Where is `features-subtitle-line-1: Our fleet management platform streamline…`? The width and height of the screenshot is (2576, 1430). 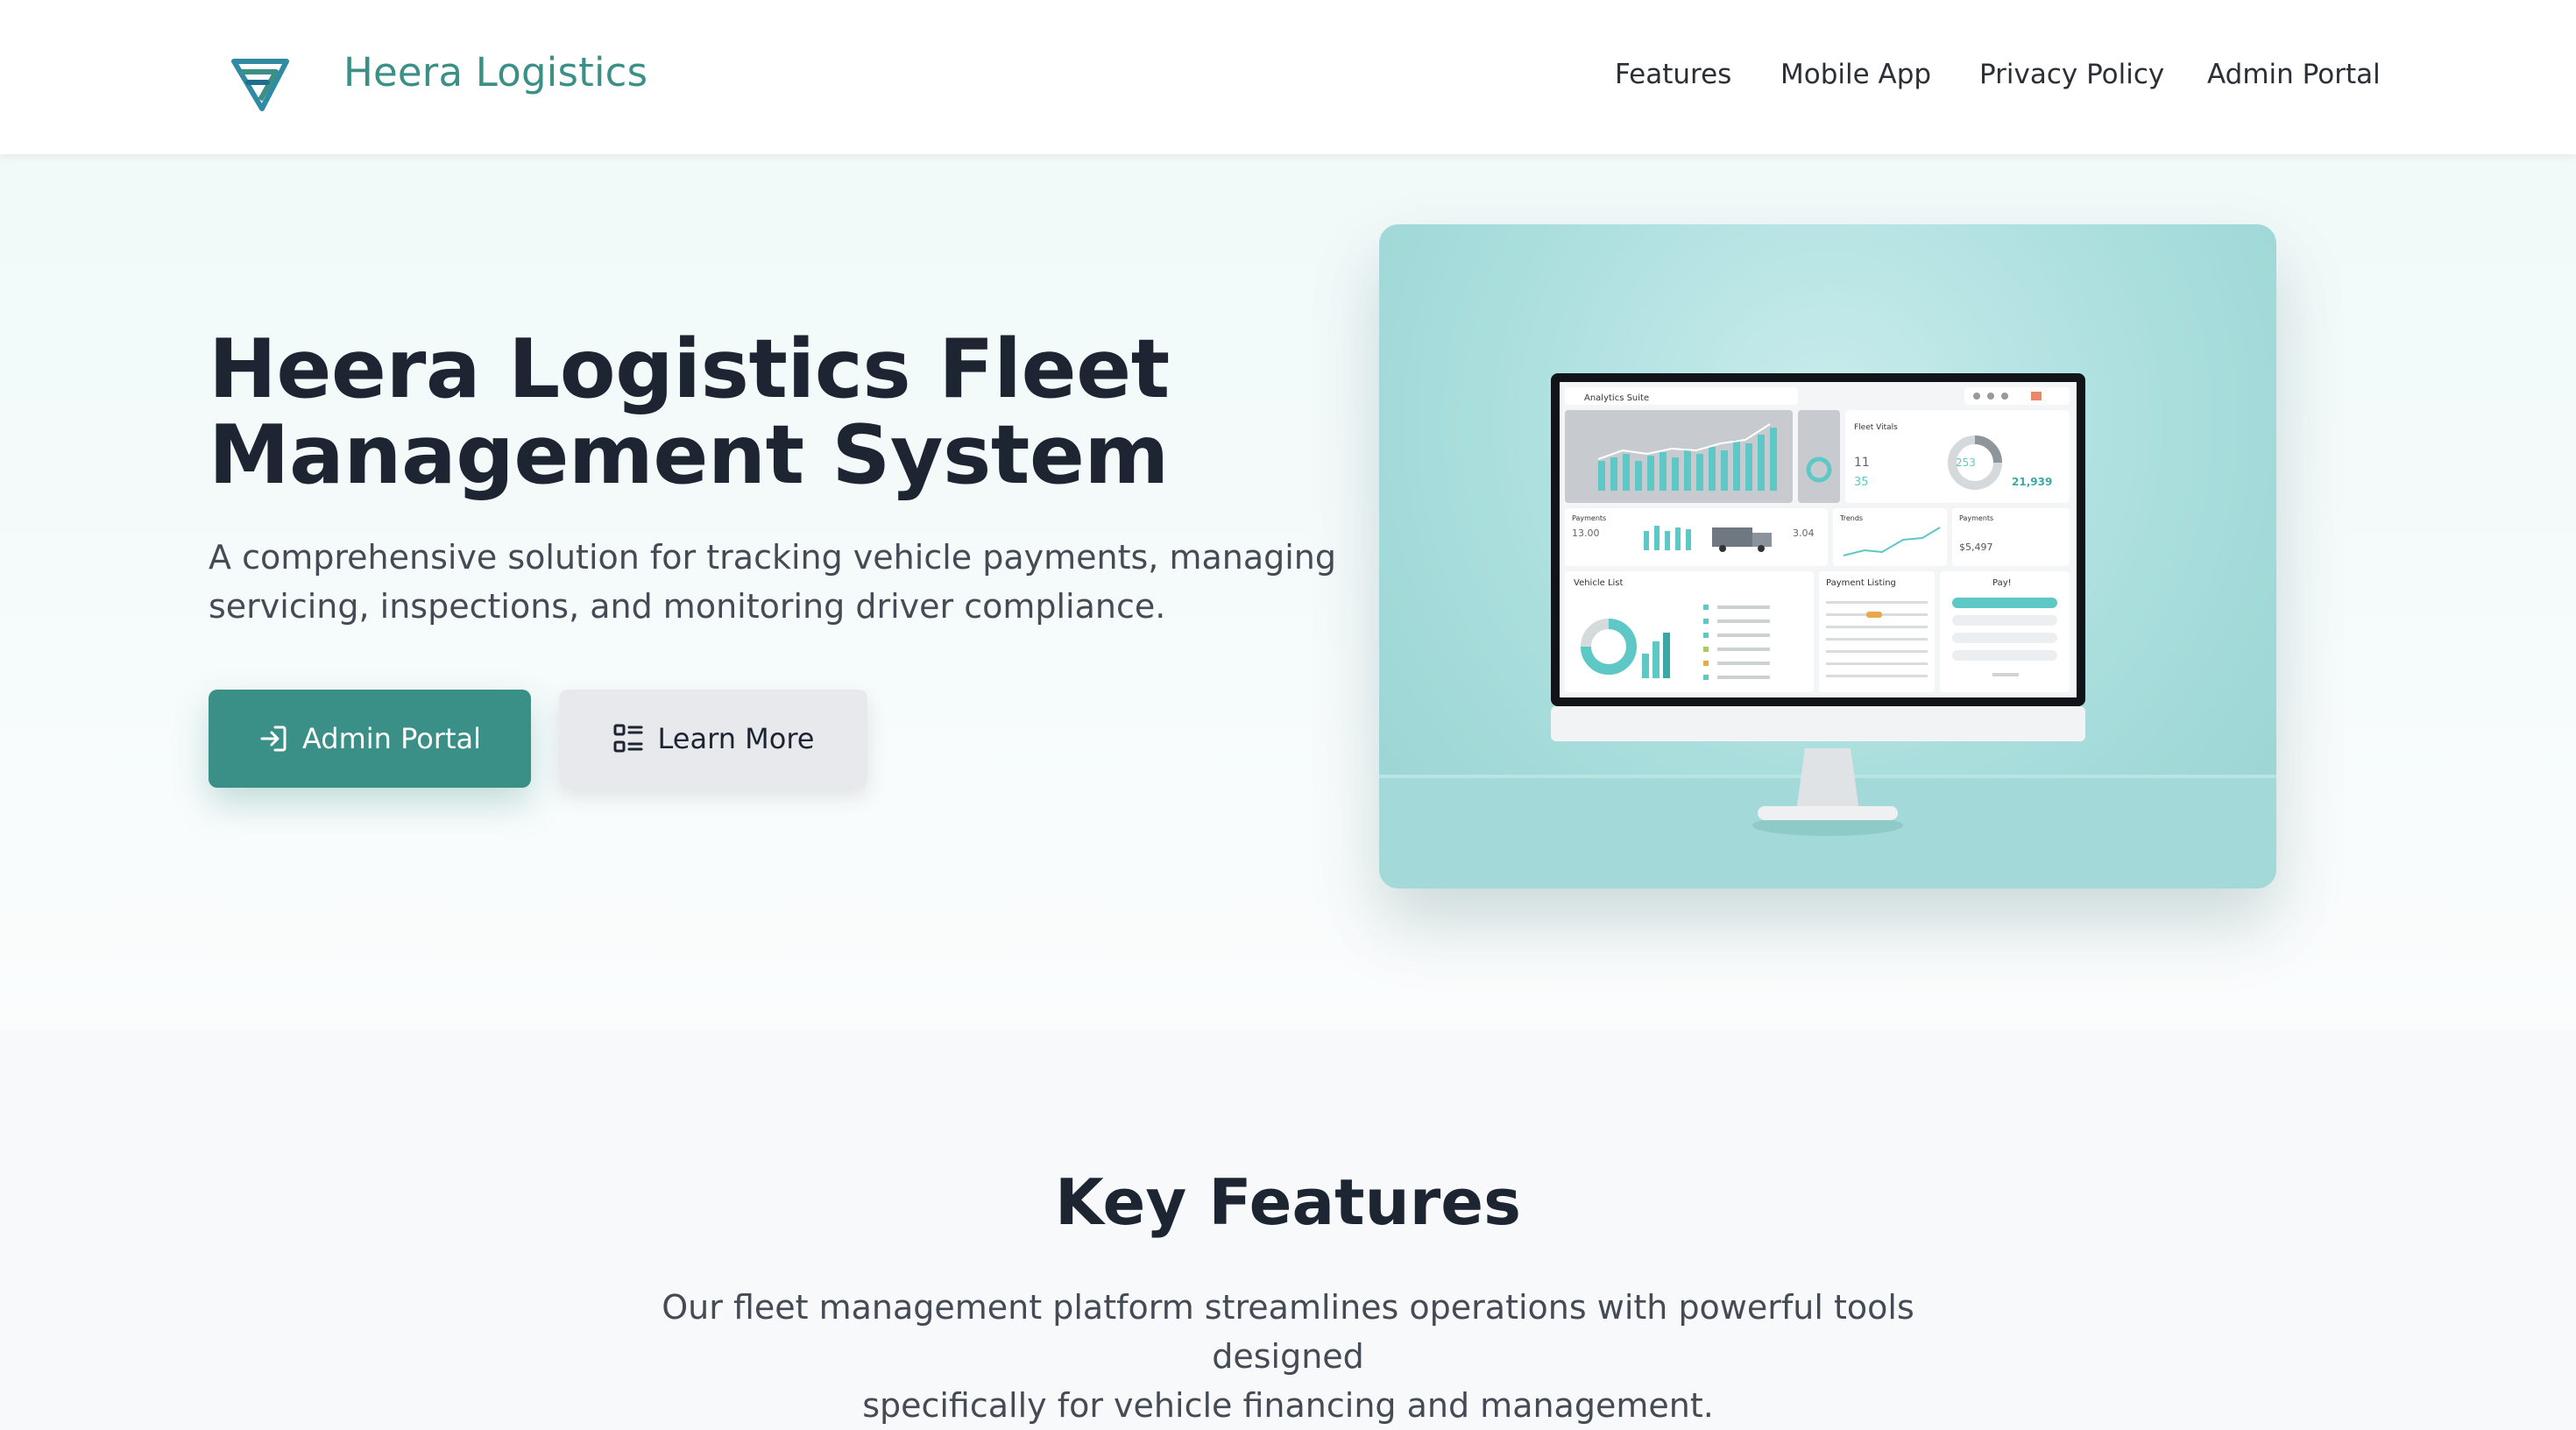 features-subtitle-line-1: Our fleet management platform streamline… is located at coordinates (1288, 1332).